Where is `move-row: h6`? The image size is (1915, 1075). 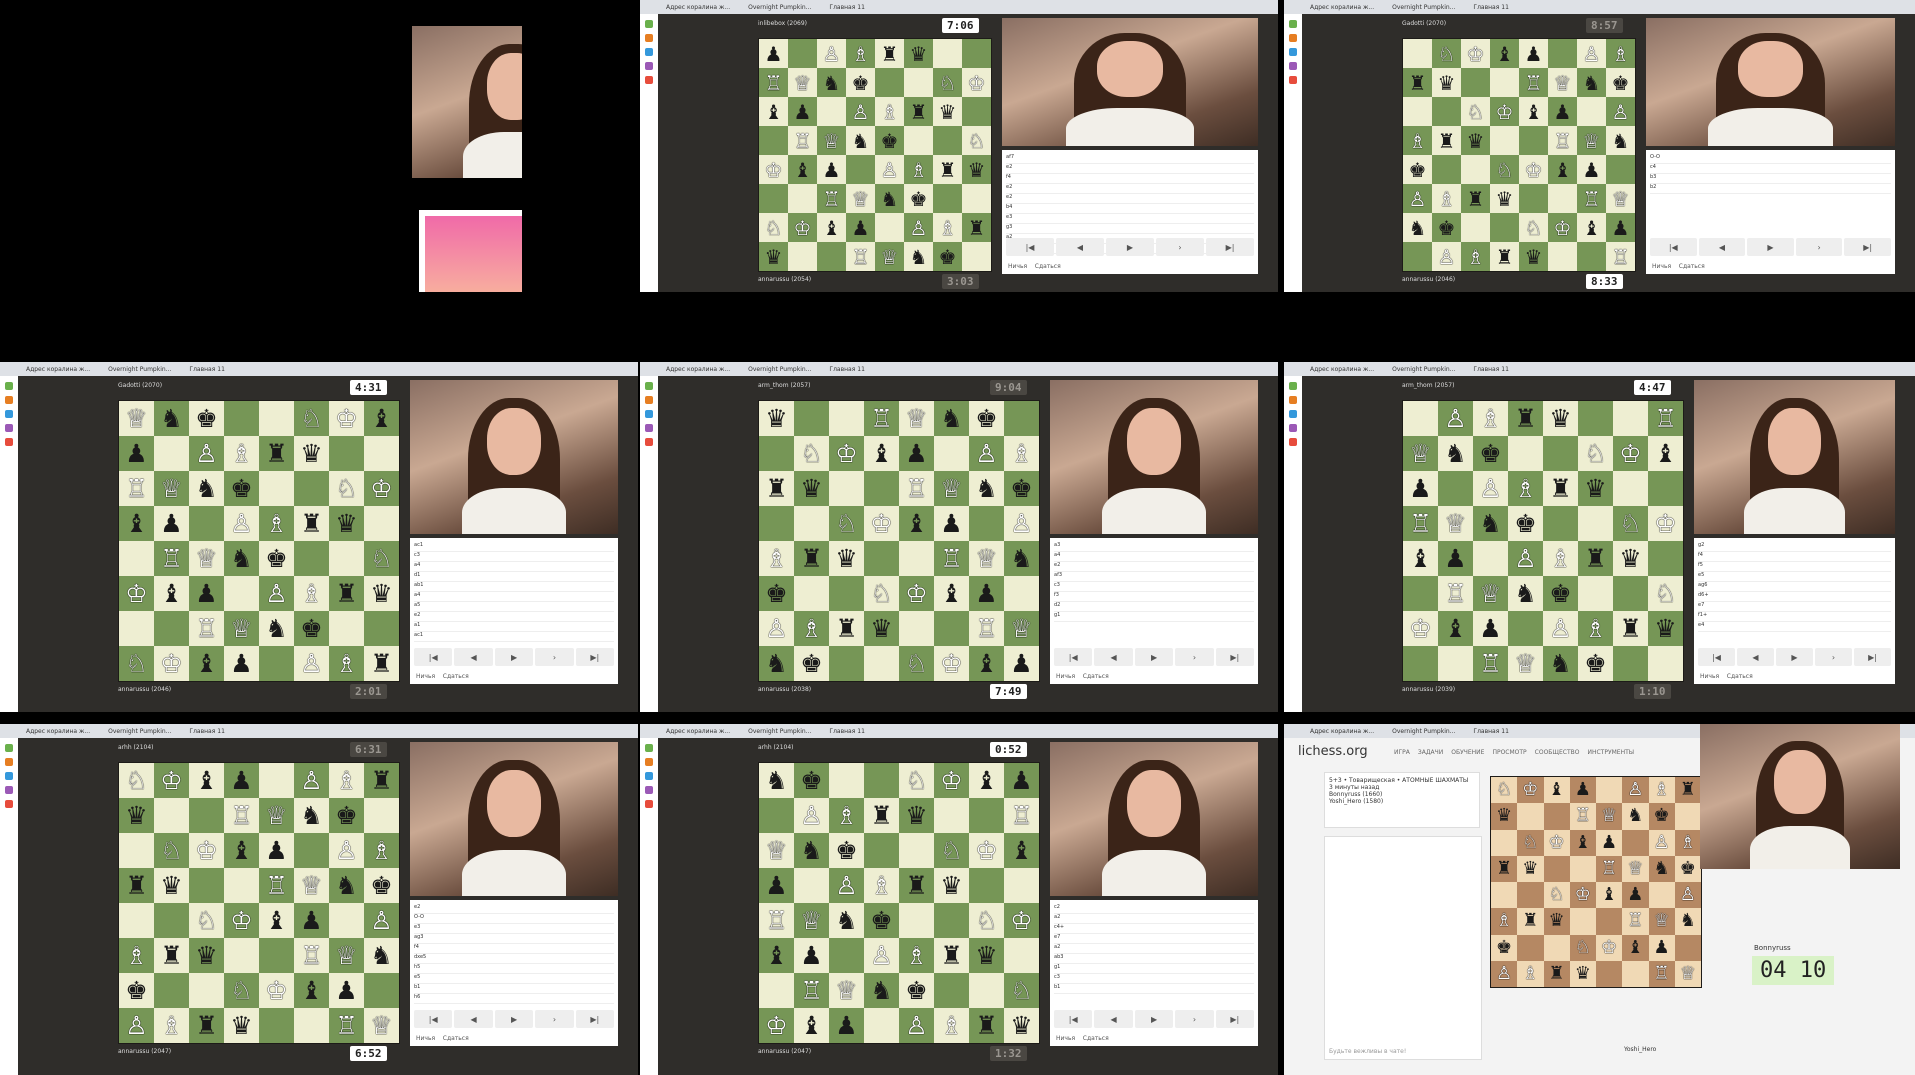
move-row: h6 is located at coordinates (514, 999).